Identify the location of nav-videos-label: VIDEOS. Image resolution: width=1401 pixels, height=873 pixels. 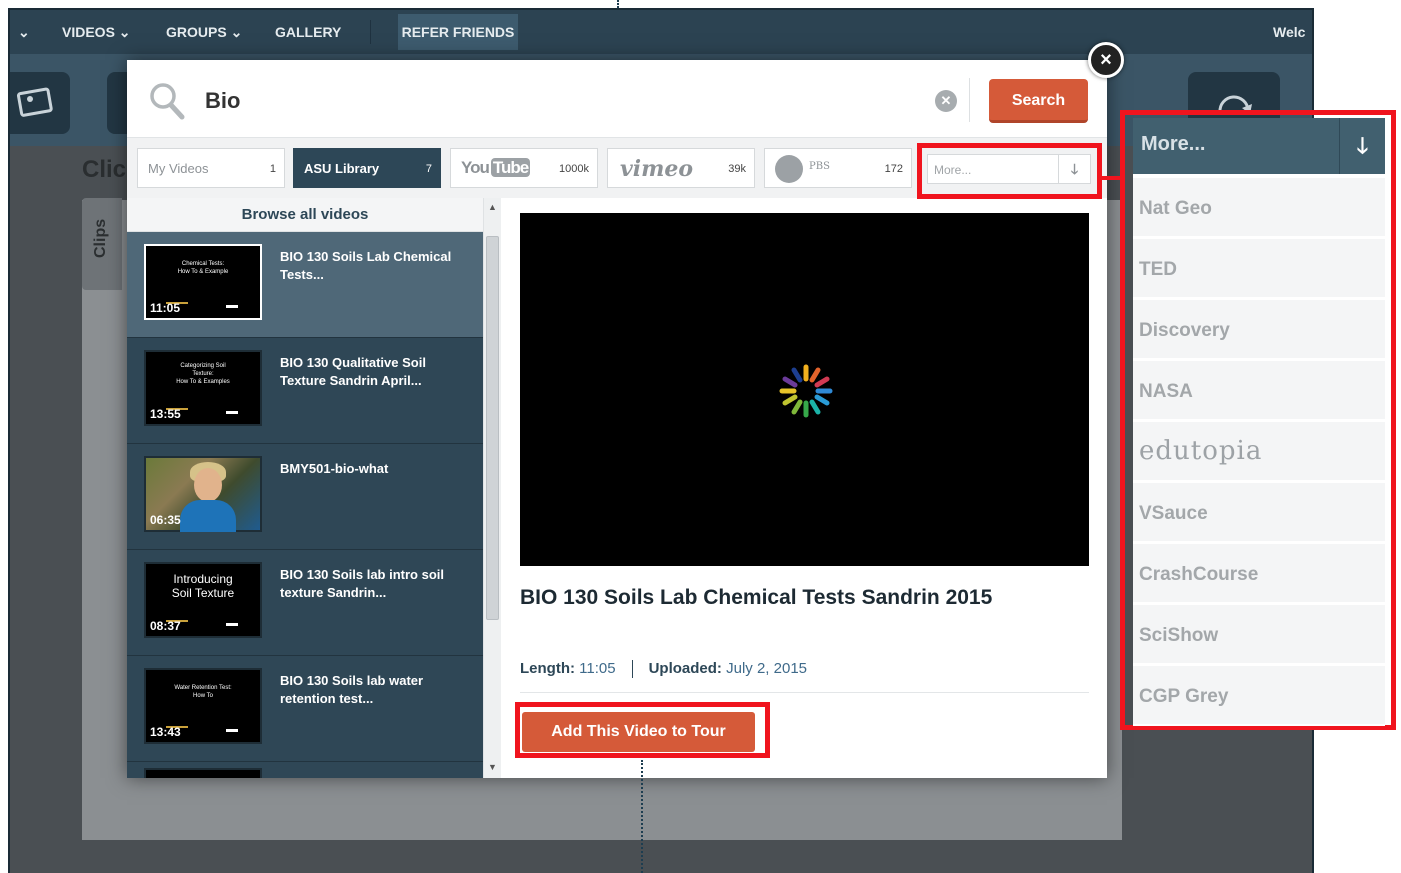
(88, 32).